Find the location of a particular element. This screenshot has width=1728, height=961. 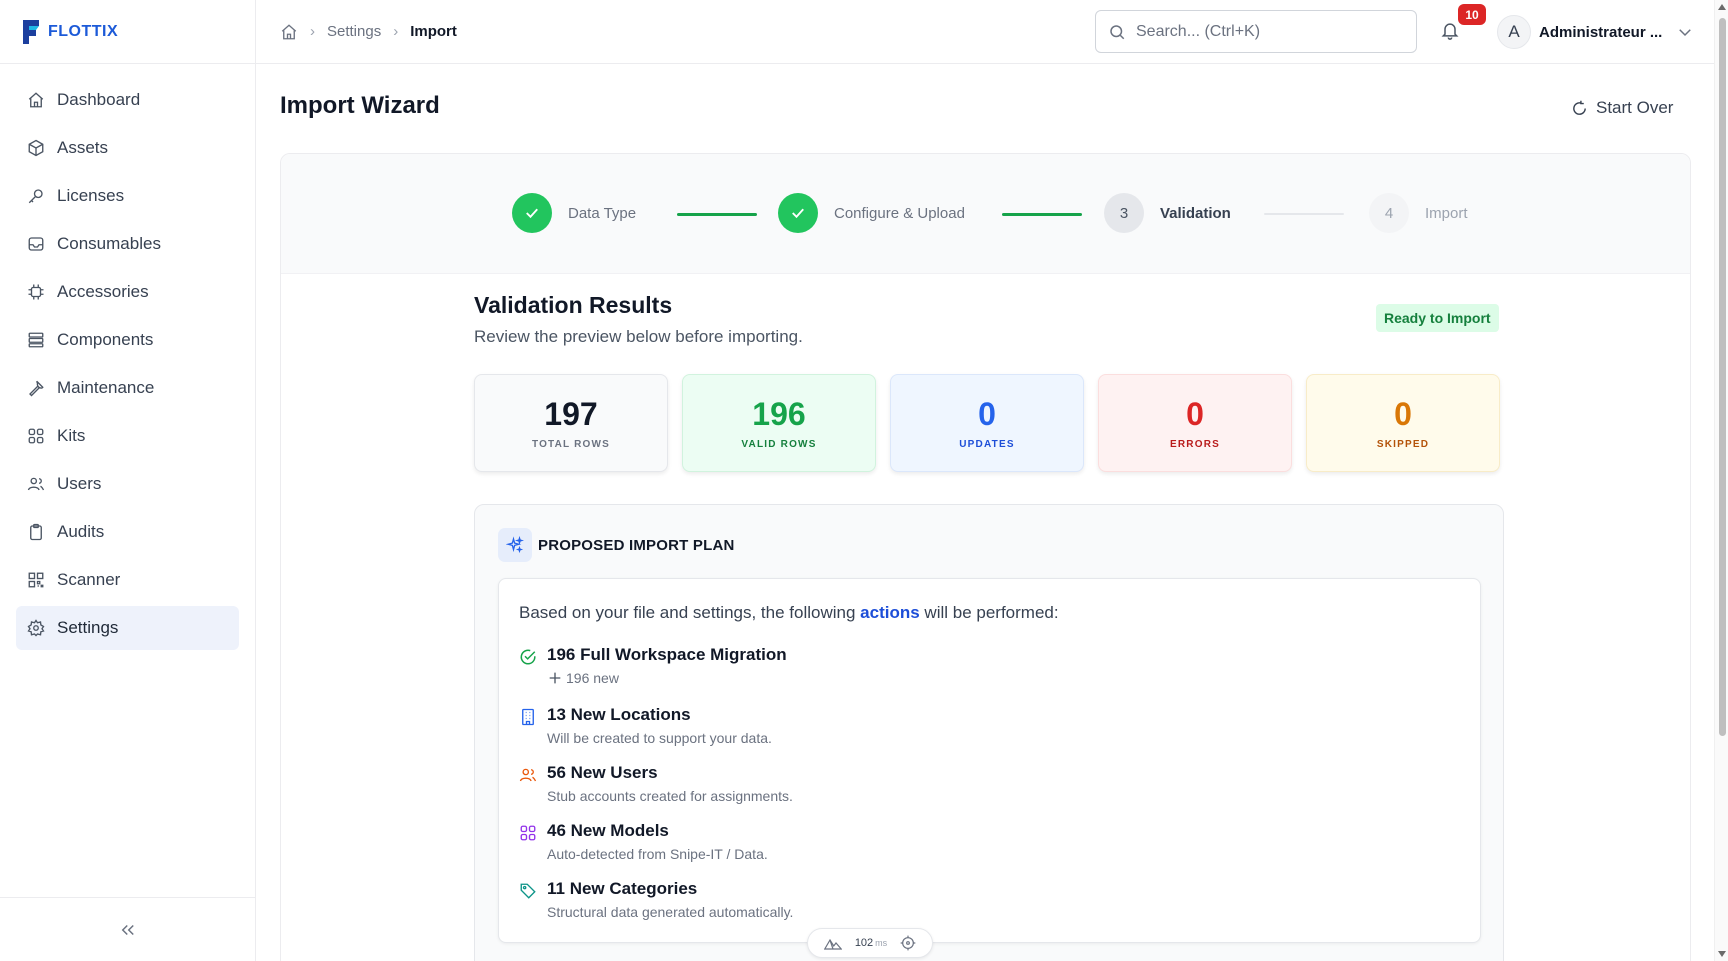

crosshair-icon is located at coordinates (908, 943).